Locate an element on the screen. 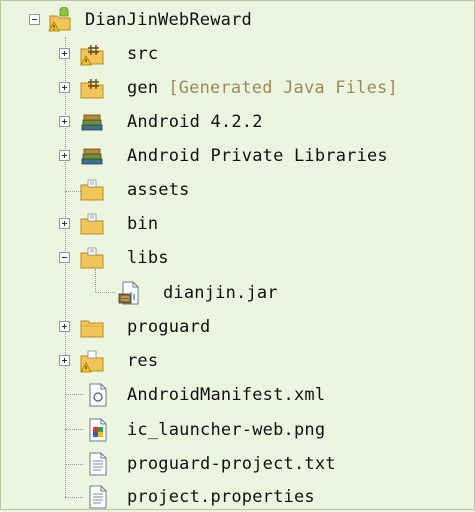  tree-label: res is located at coordinates (143, 361).